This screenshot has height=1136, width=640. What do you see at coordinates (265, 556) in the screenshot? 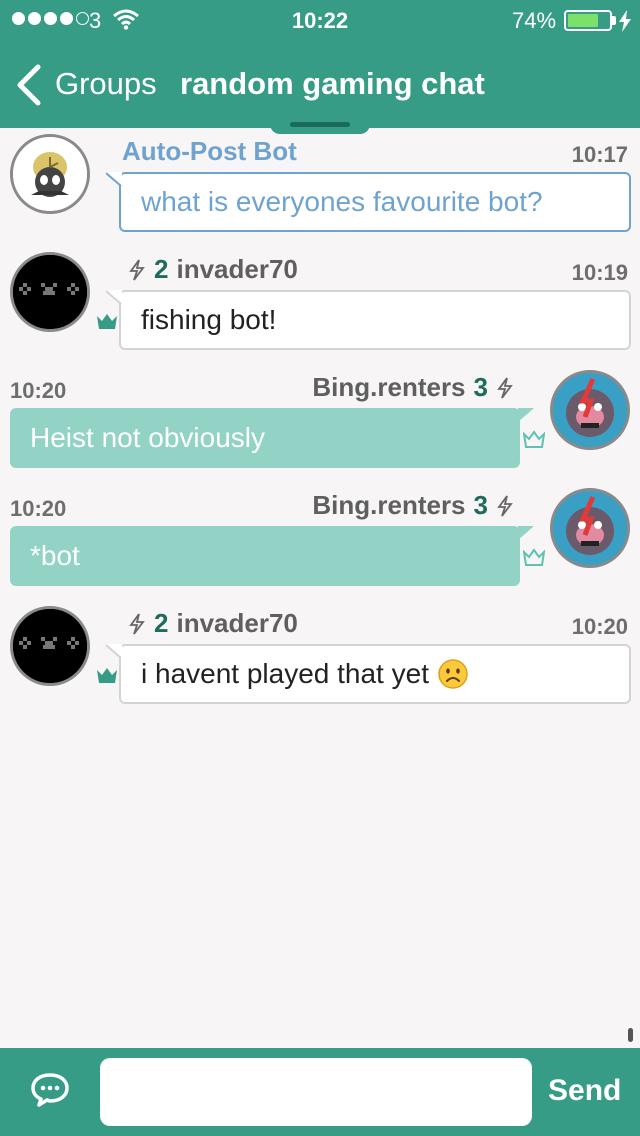
I see `message-bubble: *bot` at bounding box center [265, 556].